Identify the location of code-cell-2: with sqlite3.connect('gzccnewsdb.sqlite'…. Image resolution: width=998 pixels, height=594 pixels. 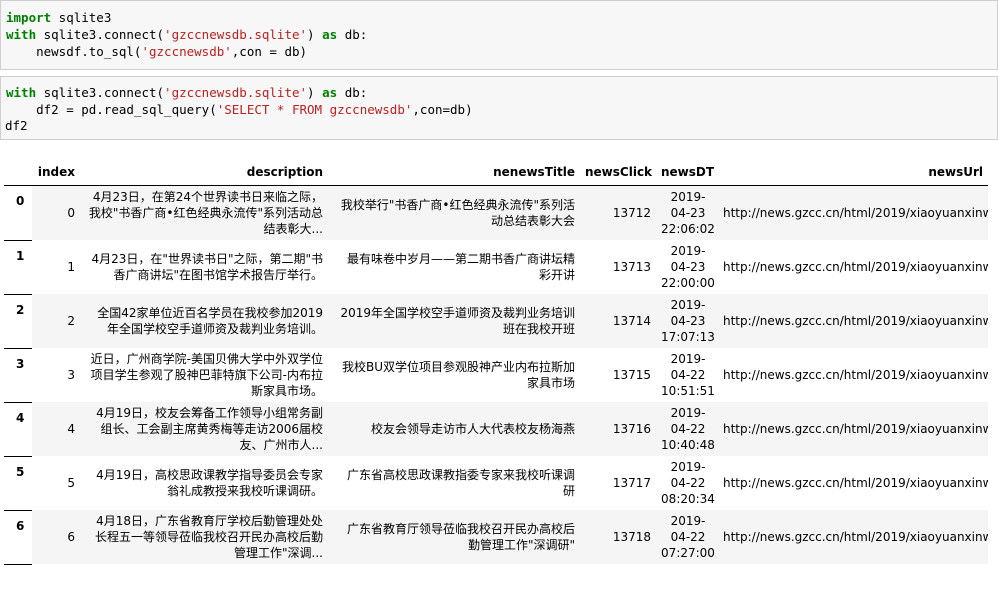
(499, 108).